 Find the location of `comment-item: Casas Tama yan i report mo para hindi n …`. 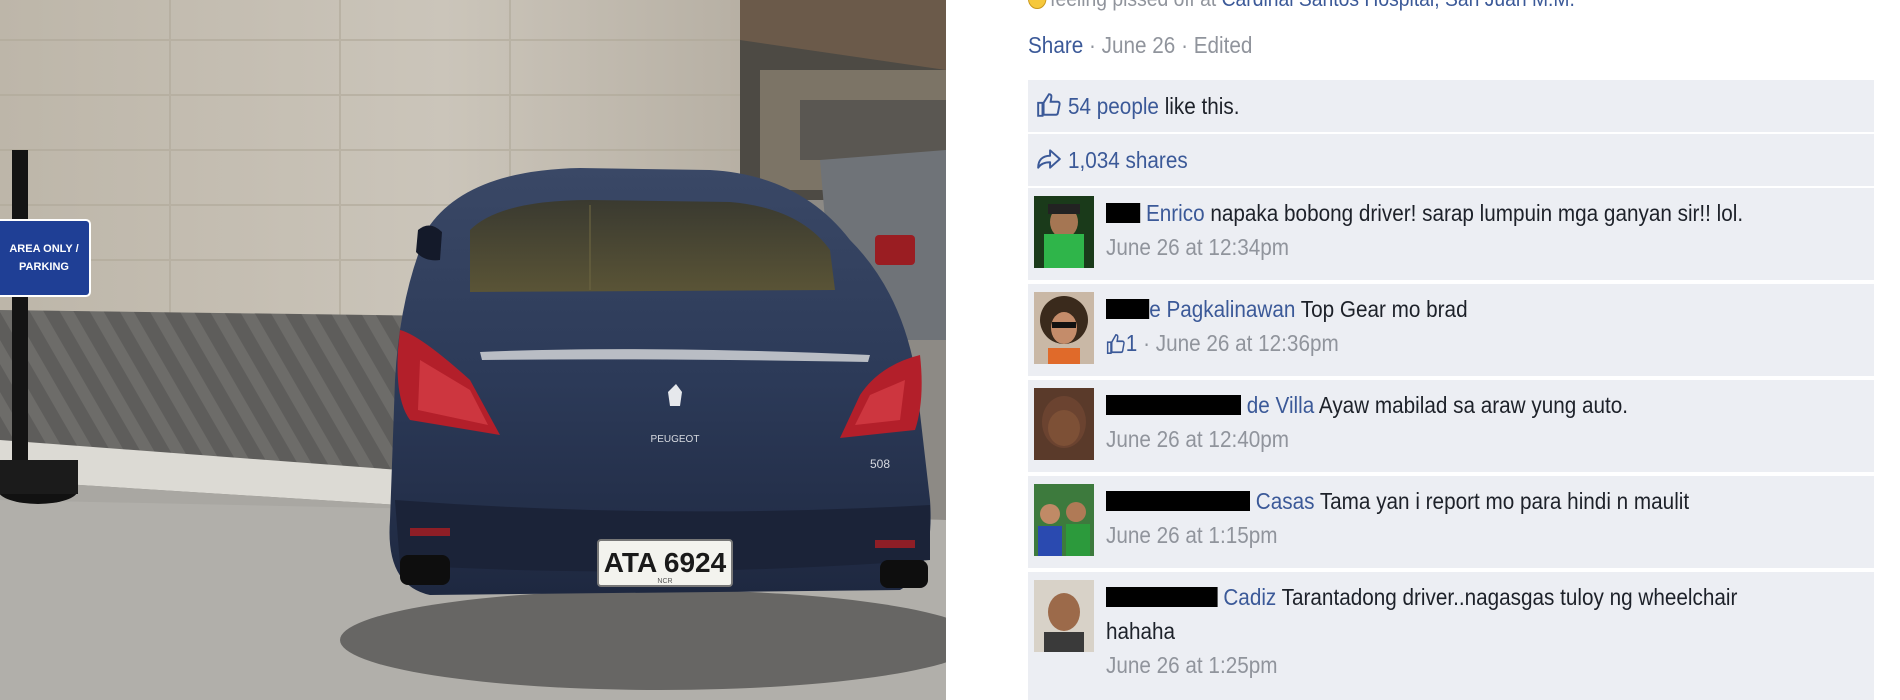

comment-item: Casas Tama yan i report mo para hindi n … is located at coordinates (1451, 522).